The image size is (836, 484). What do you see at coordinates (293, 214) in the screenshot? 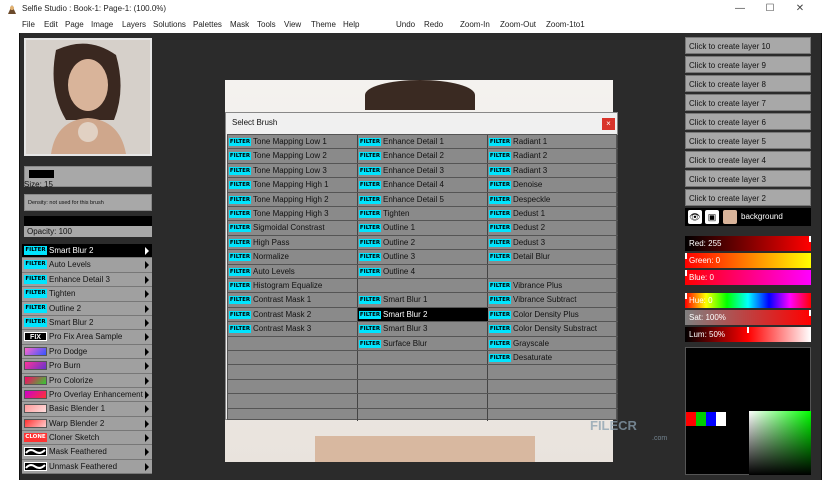
I see `brush-cell: FILTER Tone Mapping High 3` at bounding box center [293, 214].